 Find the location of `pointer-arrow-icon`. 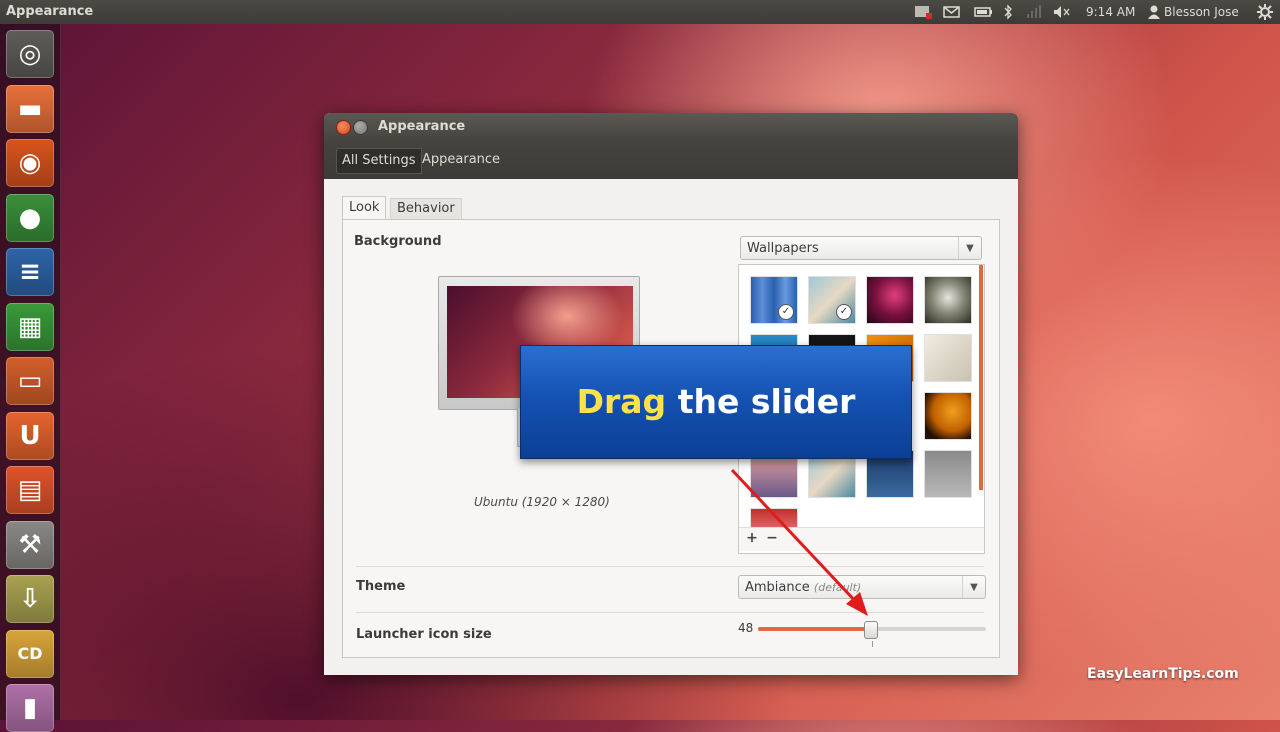

pointer-arrow-icon is located at coordinates (799, 542).